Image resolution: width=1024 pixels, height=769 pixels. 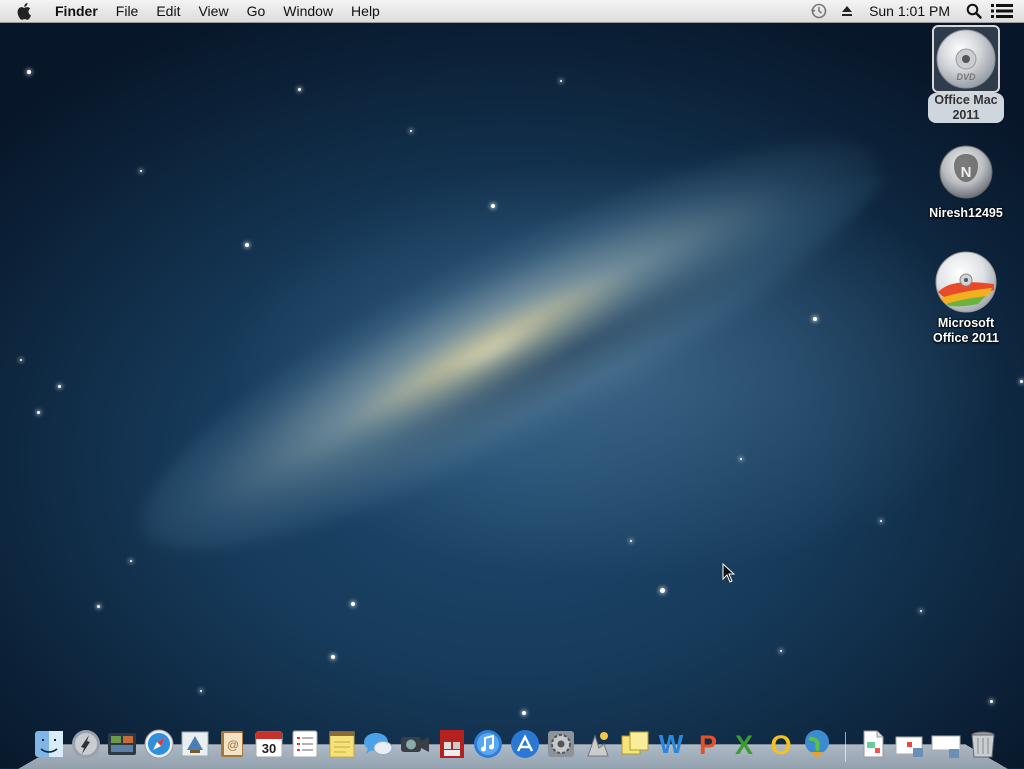 What do you see at coordinates (159, 744) in the screenshot?
I see `safari-icon` at bounding box center [159, 744].